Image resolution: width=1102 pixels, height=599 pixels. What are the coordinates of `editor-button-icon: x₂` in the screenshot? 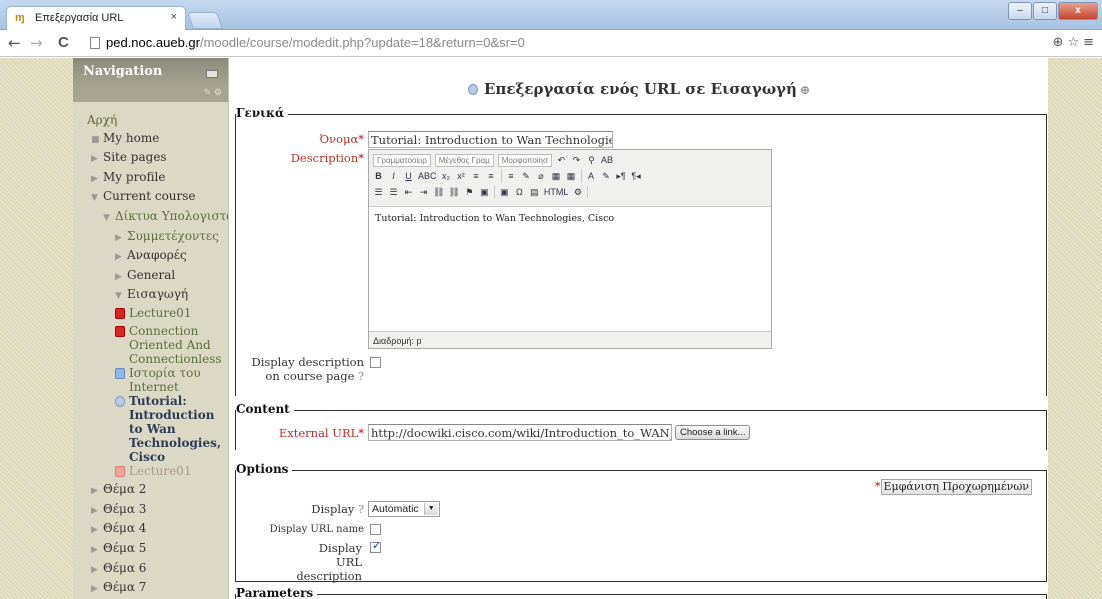 It's located at (446, 176).